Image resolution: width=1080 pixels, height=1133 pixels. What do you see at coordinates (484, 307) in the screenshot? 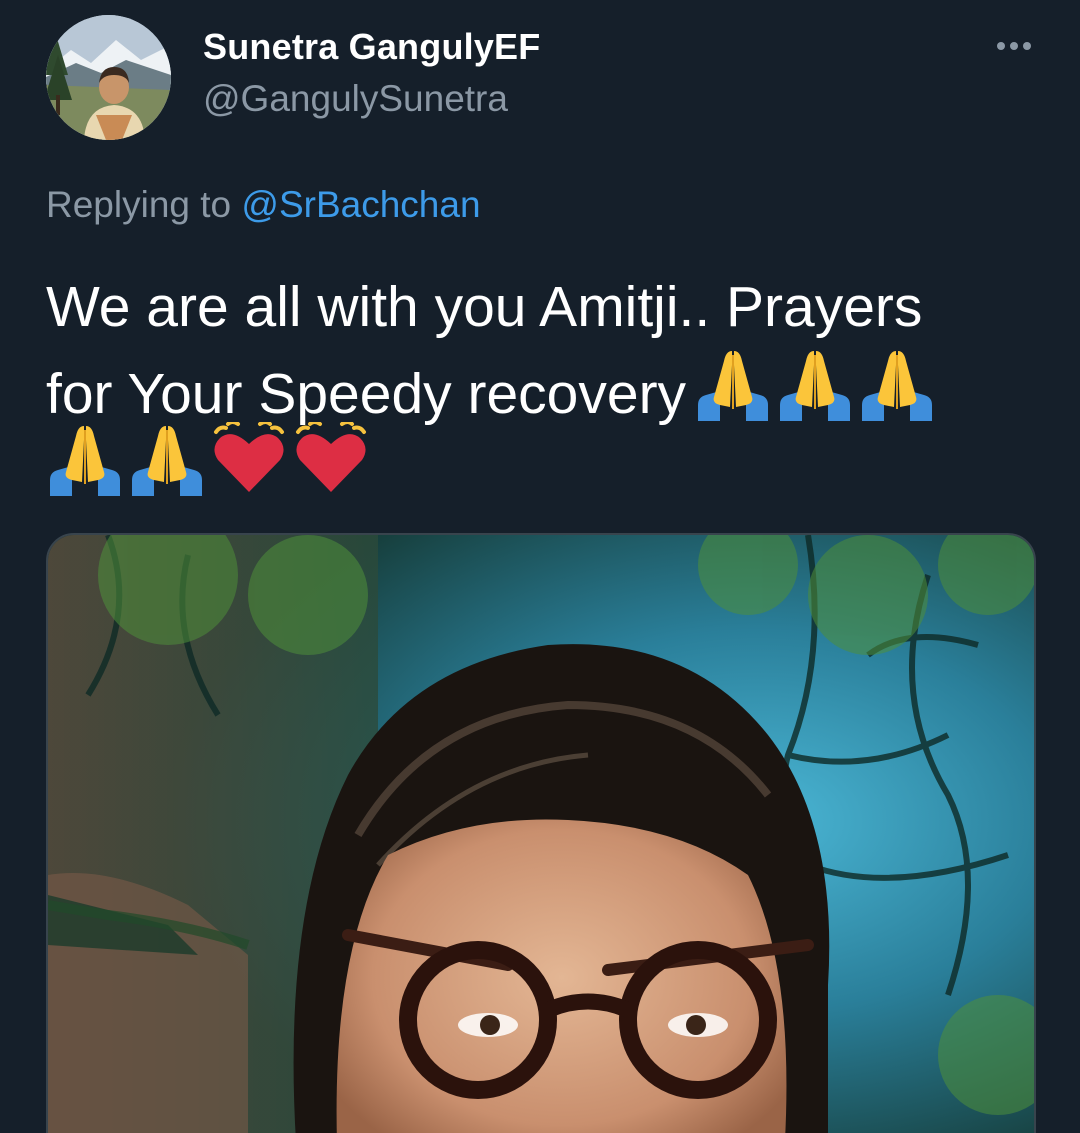
I see `tweet-text-line: We are all with you Amitji.. Prayers` at bounding box center [484, 307].